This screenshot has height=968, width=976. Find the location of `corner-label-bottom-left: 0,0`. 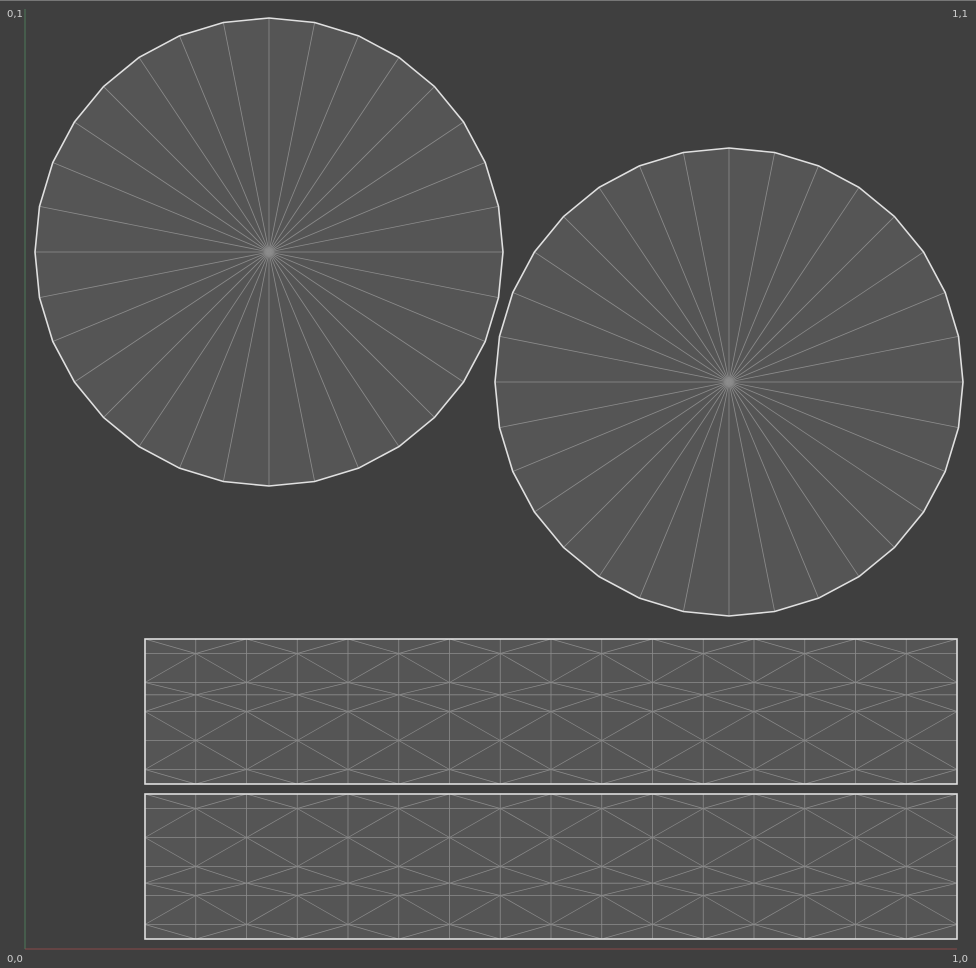

corner-label-bottom-left: 0,0 is located at coordinates (15, 959).